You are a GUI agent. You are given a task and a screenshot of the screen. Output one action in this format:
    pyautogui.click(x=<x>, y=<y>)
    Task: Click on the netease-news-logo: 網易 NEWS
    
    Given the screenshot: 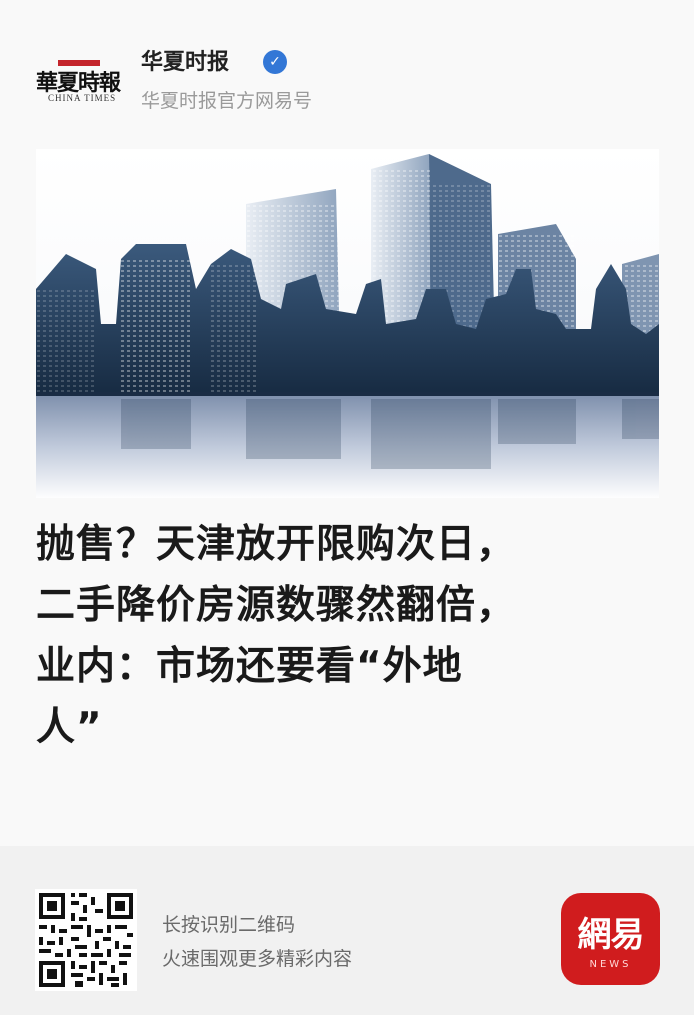 What is the action you would take?
    pyautogui.click(x=610, y=939)
    